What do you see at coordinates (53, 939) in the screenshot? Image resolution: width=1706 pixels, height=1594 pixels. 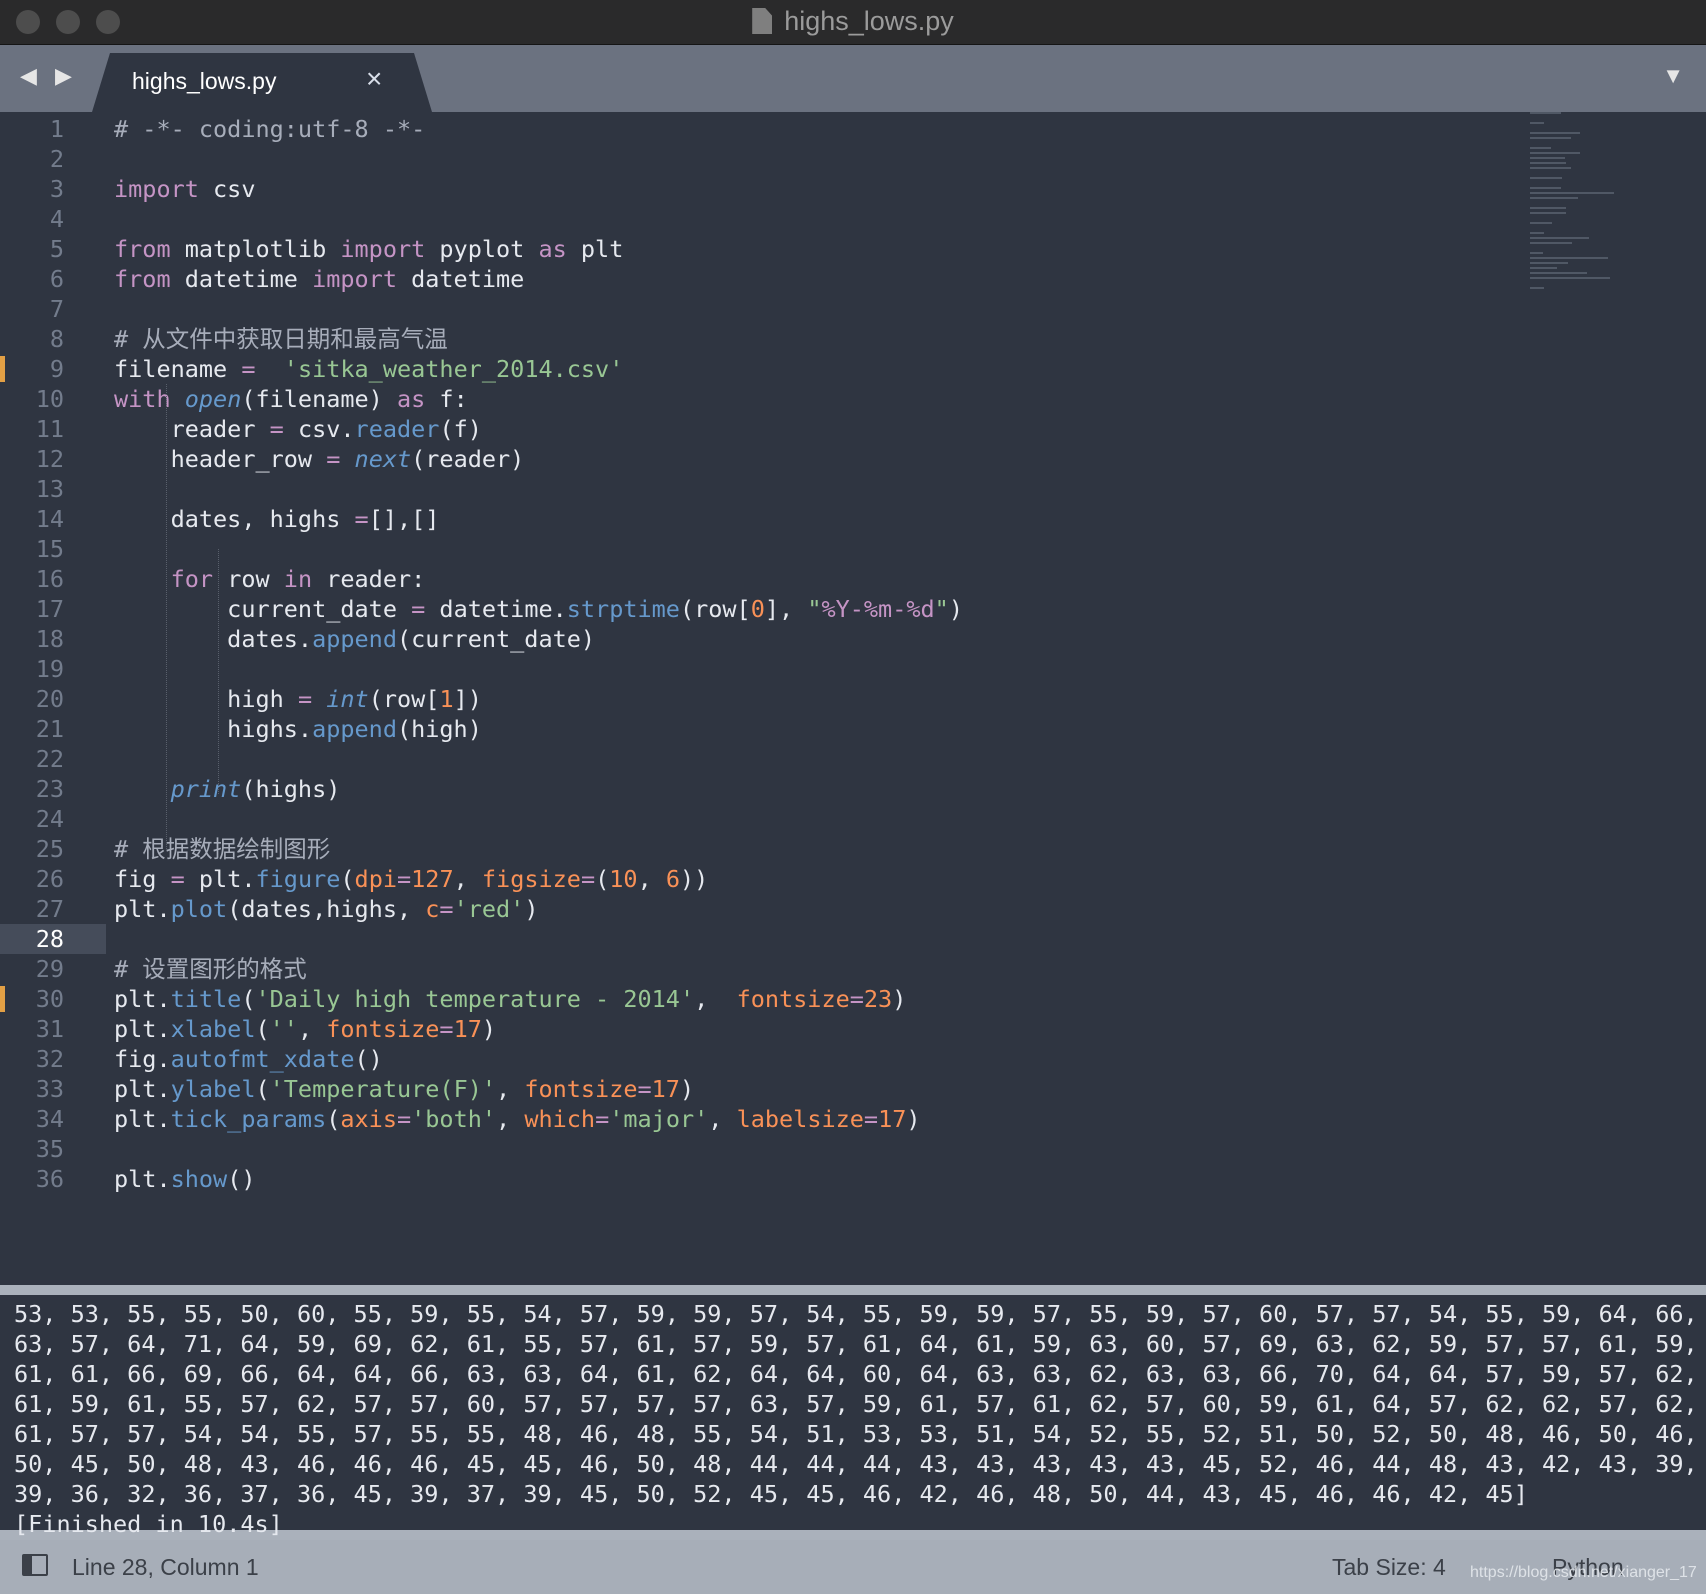 I see `line-number: 28` at bounding box center [53, 939].